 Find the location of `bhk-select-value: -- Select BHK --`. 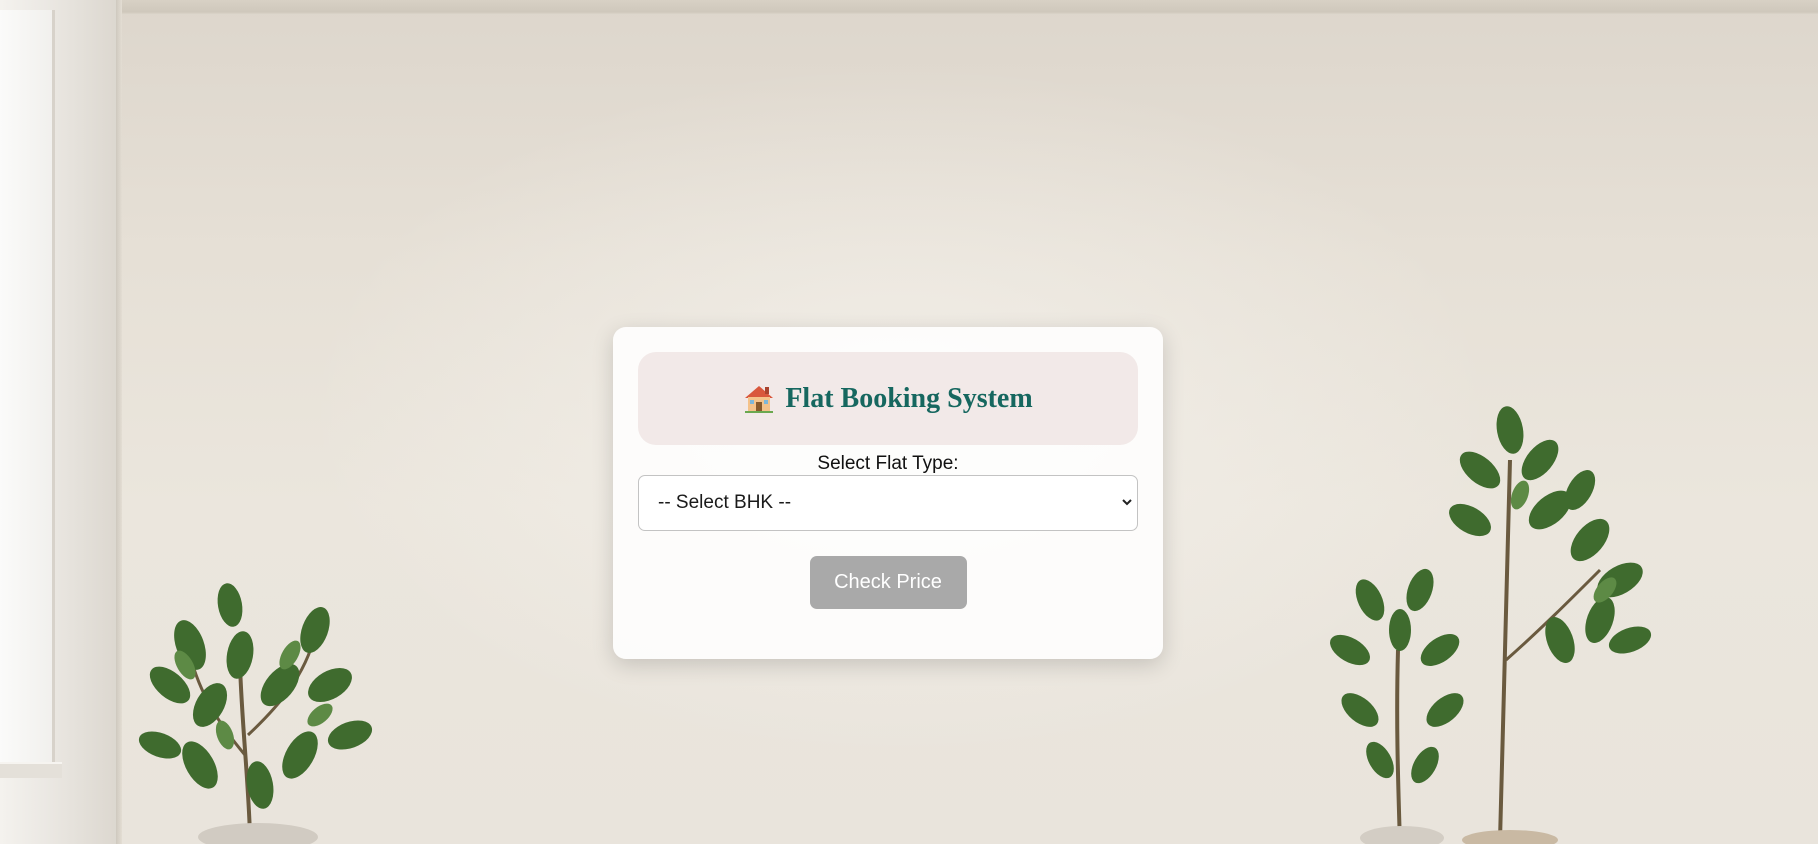

bhk-select-value: -- Select BHK -- is located at coordinates (725, 502).